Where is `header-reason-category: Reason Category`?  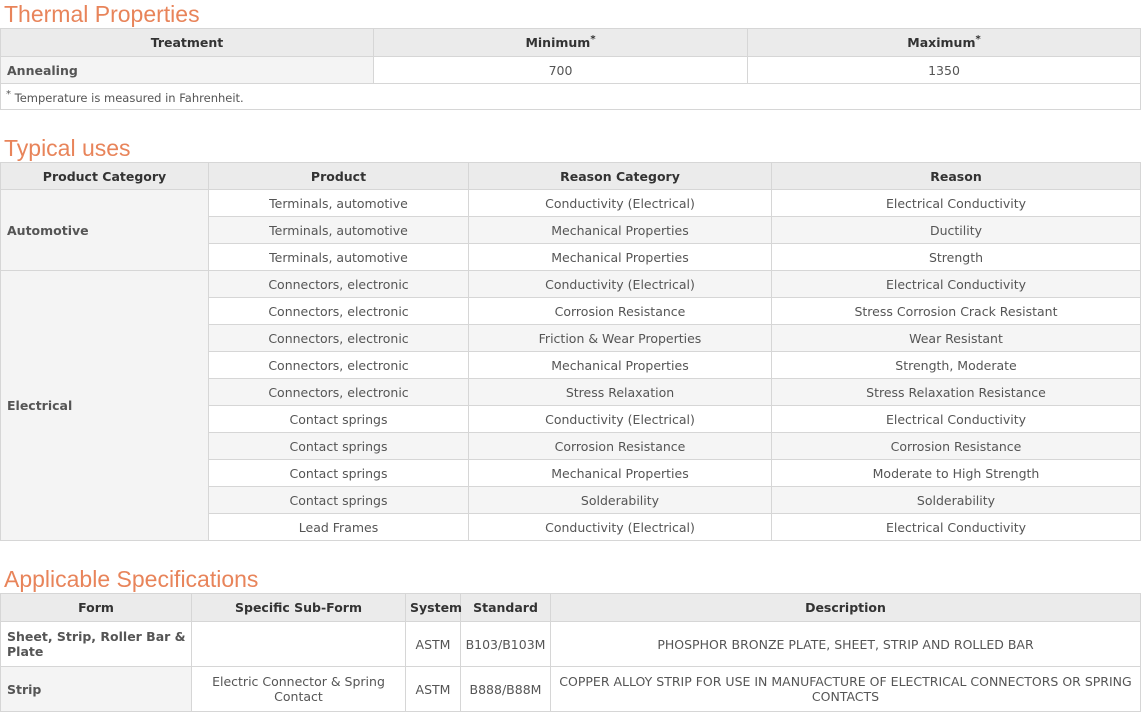
header-reason-category: Reason Category is located at coordinates (620, 176).